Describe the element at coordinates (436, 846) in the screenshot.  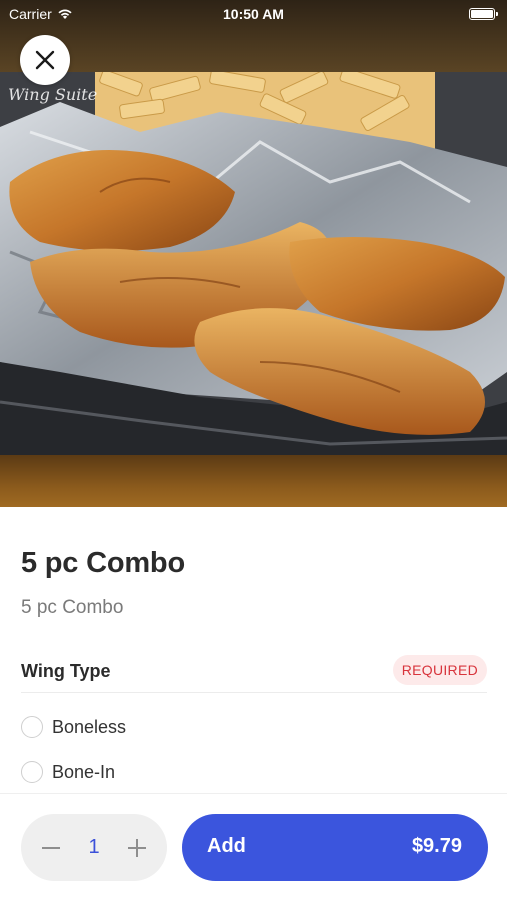
I see `add-button-price: $9.79` at that location.